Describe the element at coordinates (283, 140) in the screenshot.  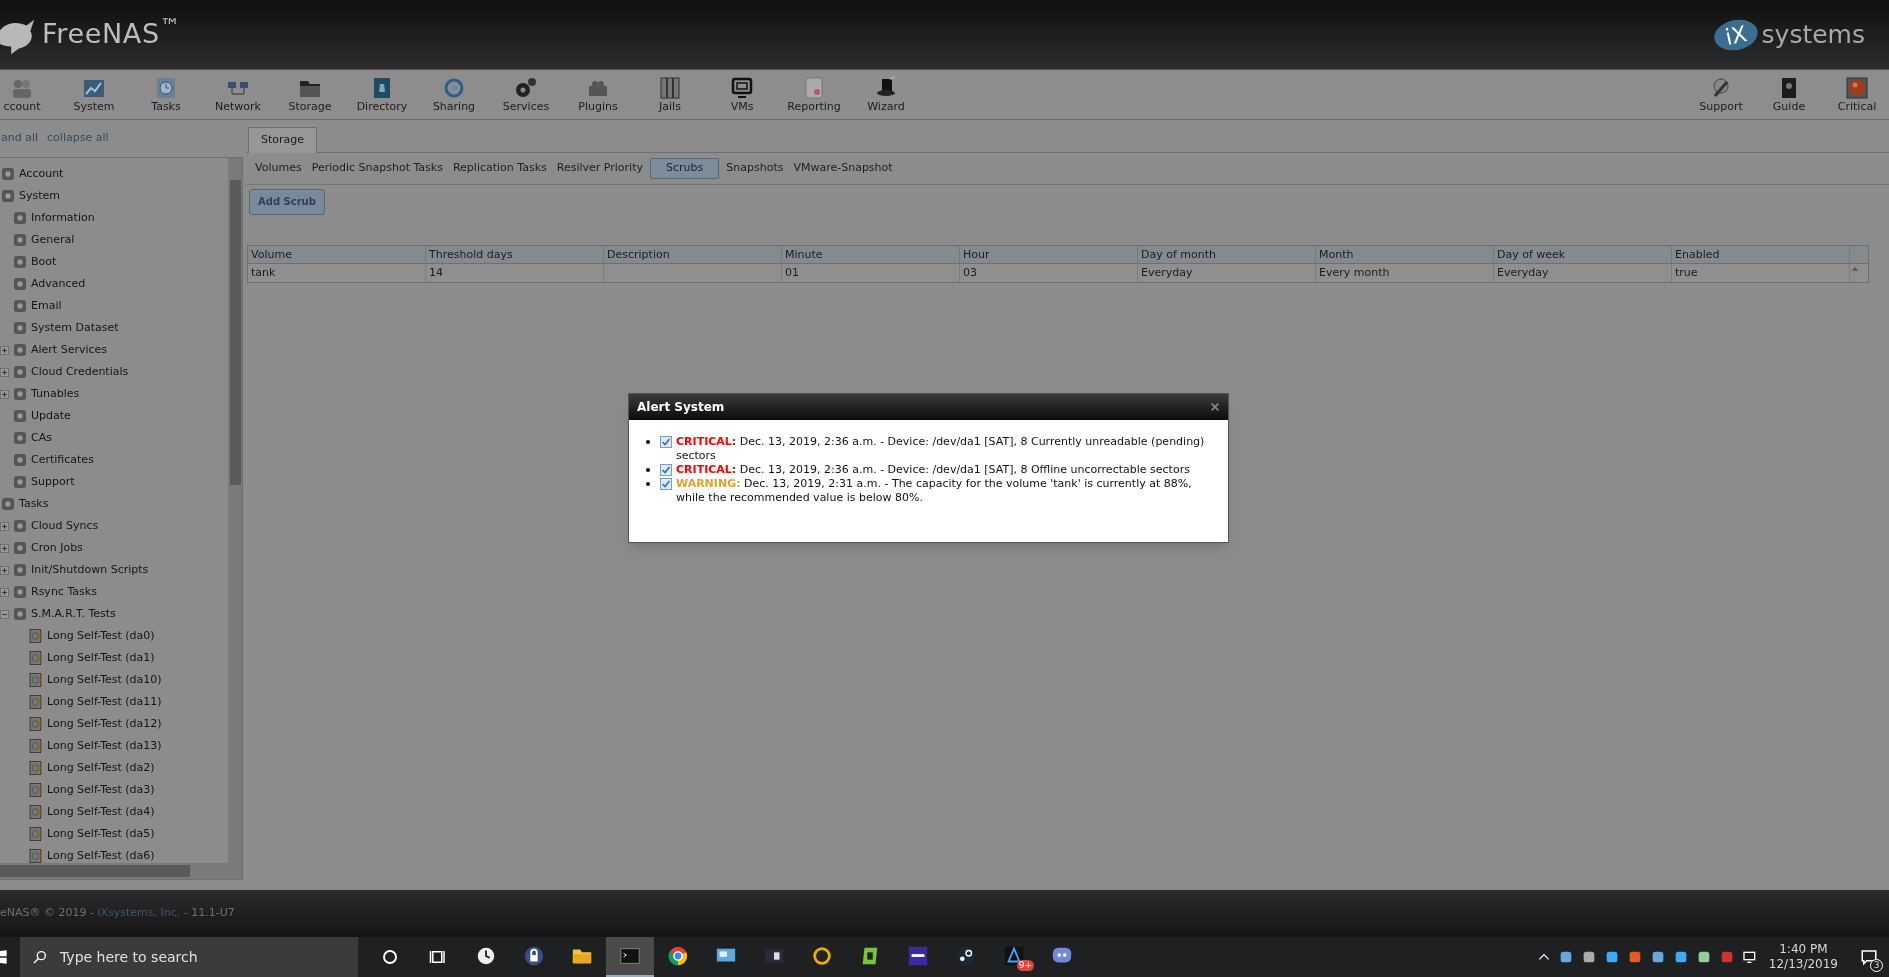
I see `tab: Storage` at that location.